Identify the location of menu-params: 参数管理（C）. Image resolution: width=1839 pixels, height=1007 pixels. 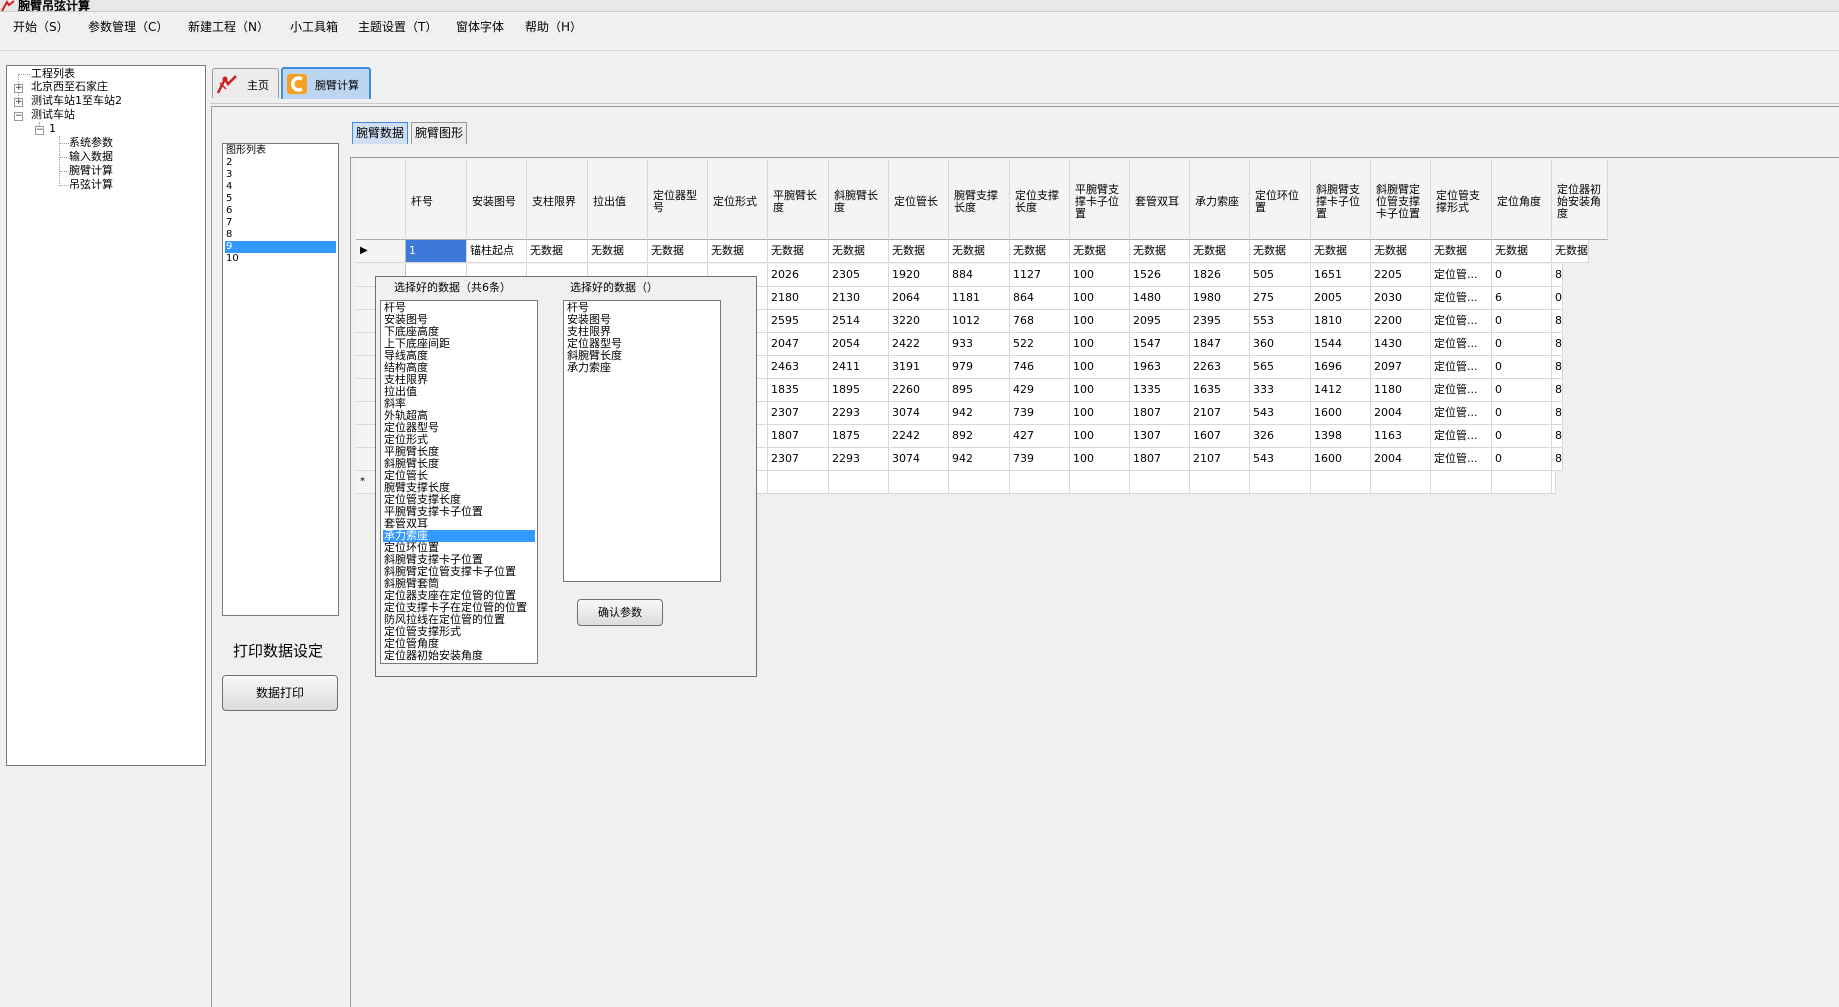
(128, 27).